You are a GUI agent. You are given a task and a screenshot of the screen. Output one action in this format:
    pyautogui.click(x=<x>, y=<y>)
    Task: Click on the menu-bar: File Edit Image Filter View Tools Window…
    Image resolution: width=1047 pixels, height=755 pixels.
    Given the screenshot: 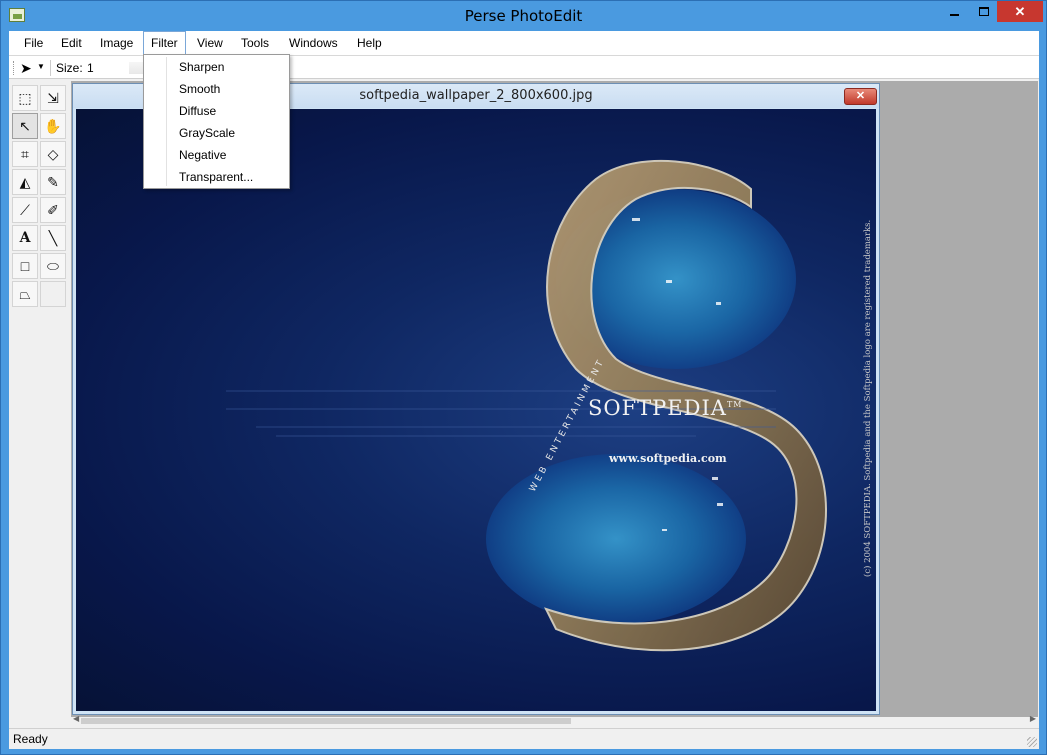 What is the action you would take?
    pyautogui.click(x=524, y=43)
    